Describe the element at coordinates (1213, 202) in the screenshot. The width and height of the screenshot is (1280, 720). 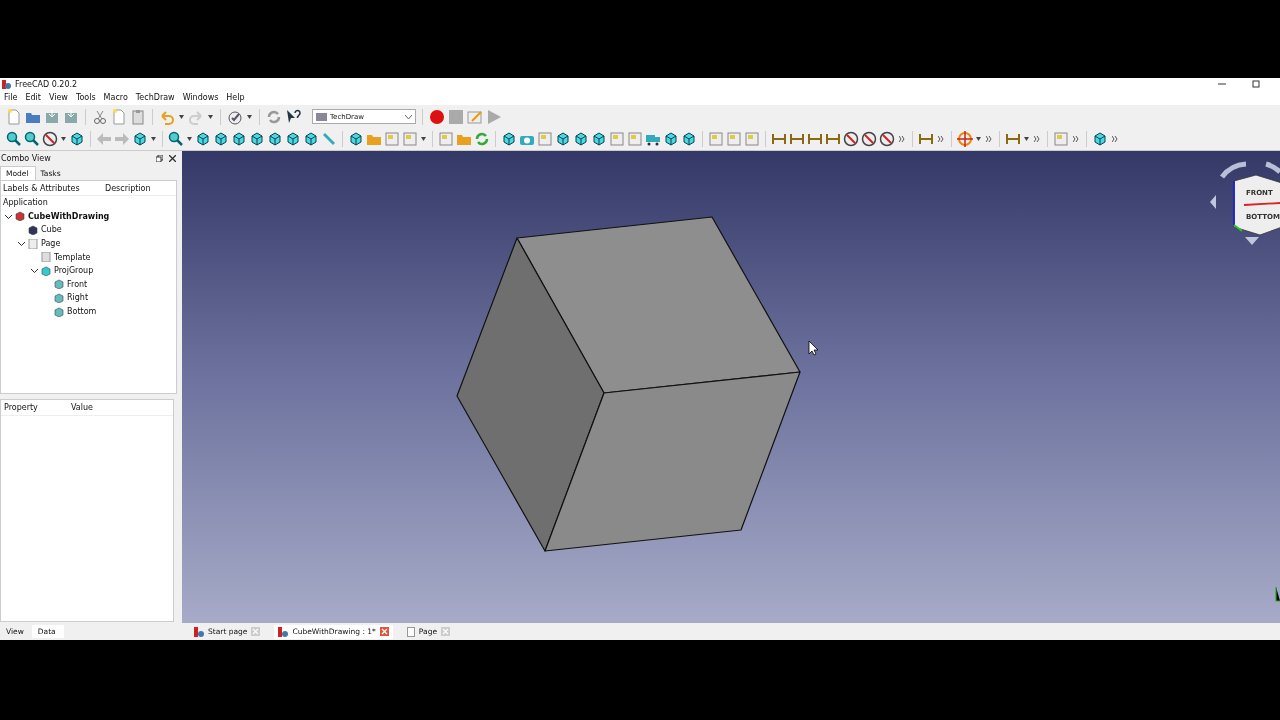
I see `left-arrow-icon` at that location.